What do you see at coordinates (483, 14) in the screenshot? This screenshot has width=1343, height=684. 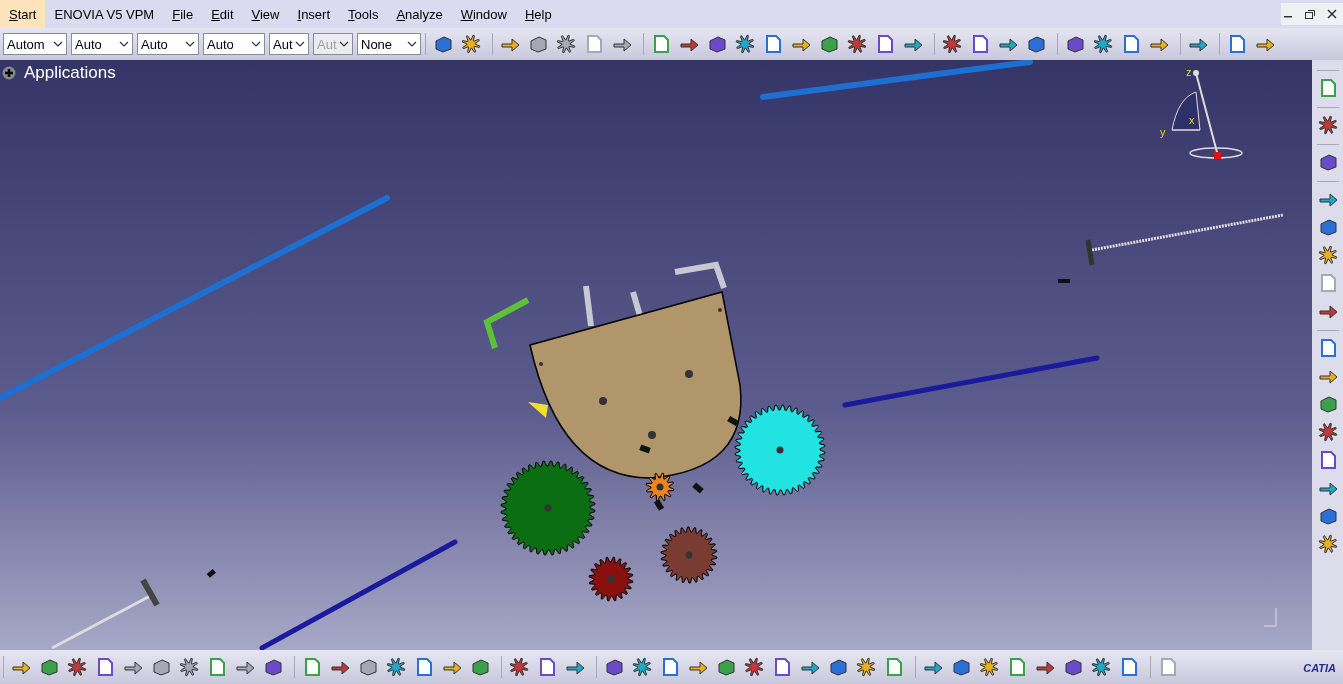 I see `menu-item: Window` at bounding box center [483, 14].